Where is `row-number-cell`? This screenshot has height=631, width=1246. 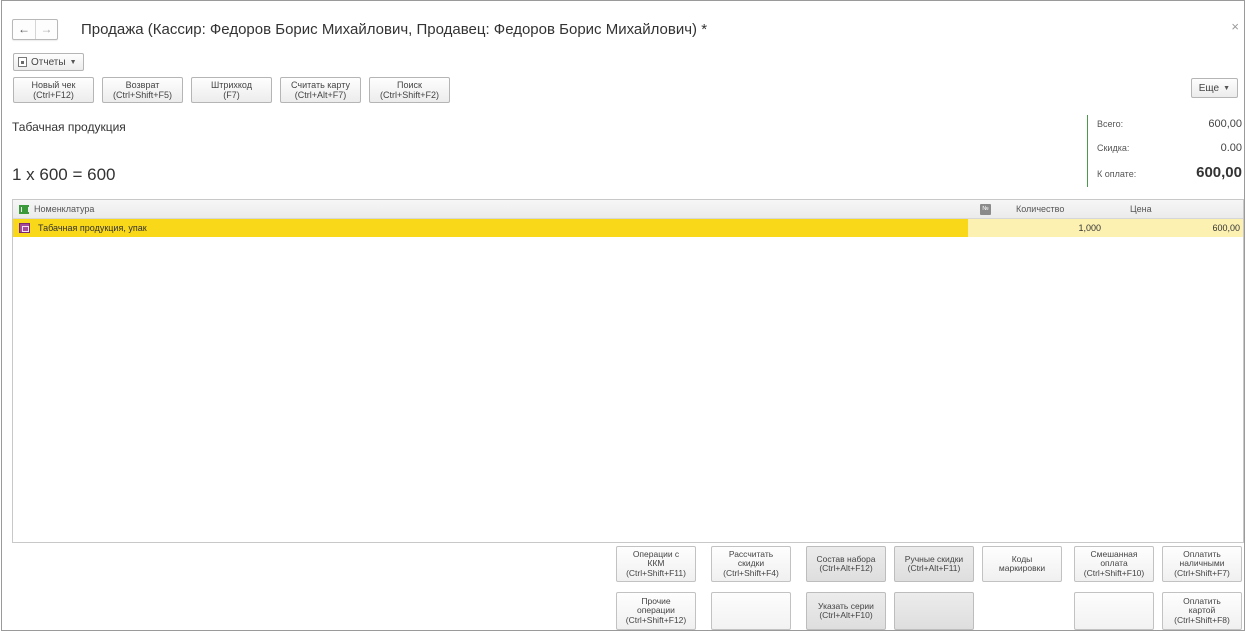
row-number-cell is located at coordinates (984, 228).